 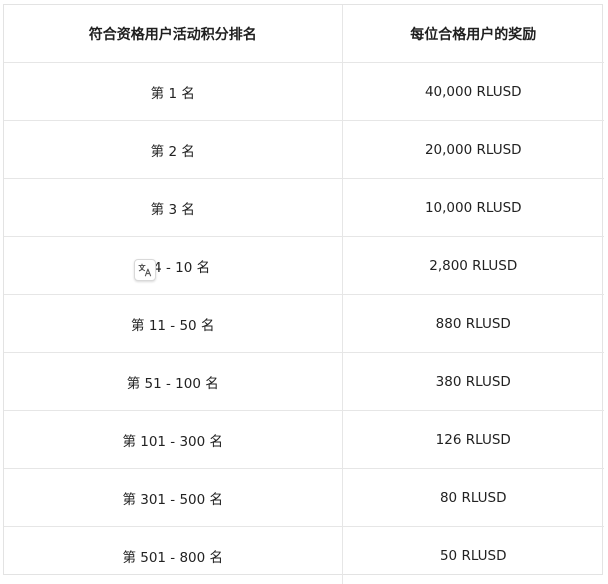 What do you see at coordinates (173, 498) in the screenshot?
I see `rank-cell: 第 301 - 500 名` at bounding box center [173, 498].